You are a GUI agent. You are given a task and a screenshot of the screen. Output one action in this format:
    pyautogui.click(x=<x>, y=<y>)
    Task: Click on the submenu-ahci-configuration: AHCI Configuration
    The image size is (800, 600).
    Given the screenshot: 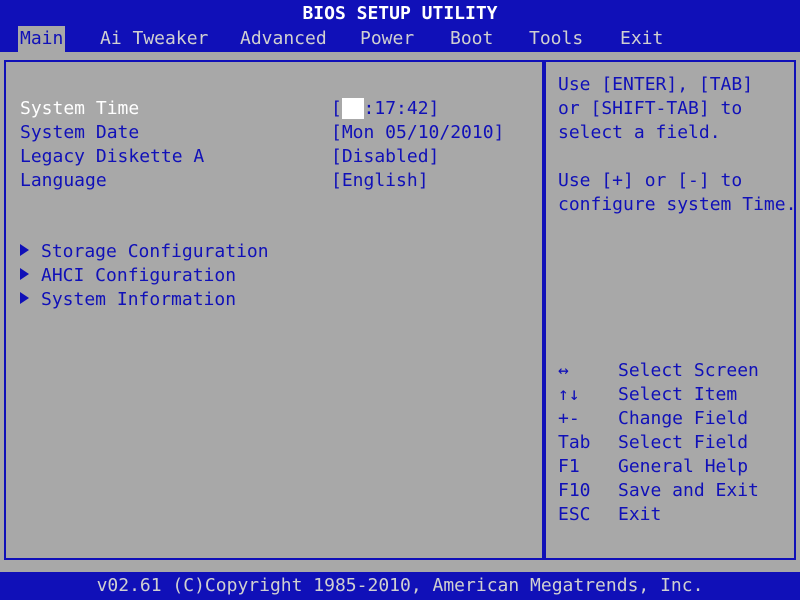 What is the action you would take?
    pyautogui.click(x=128, y=276)
    